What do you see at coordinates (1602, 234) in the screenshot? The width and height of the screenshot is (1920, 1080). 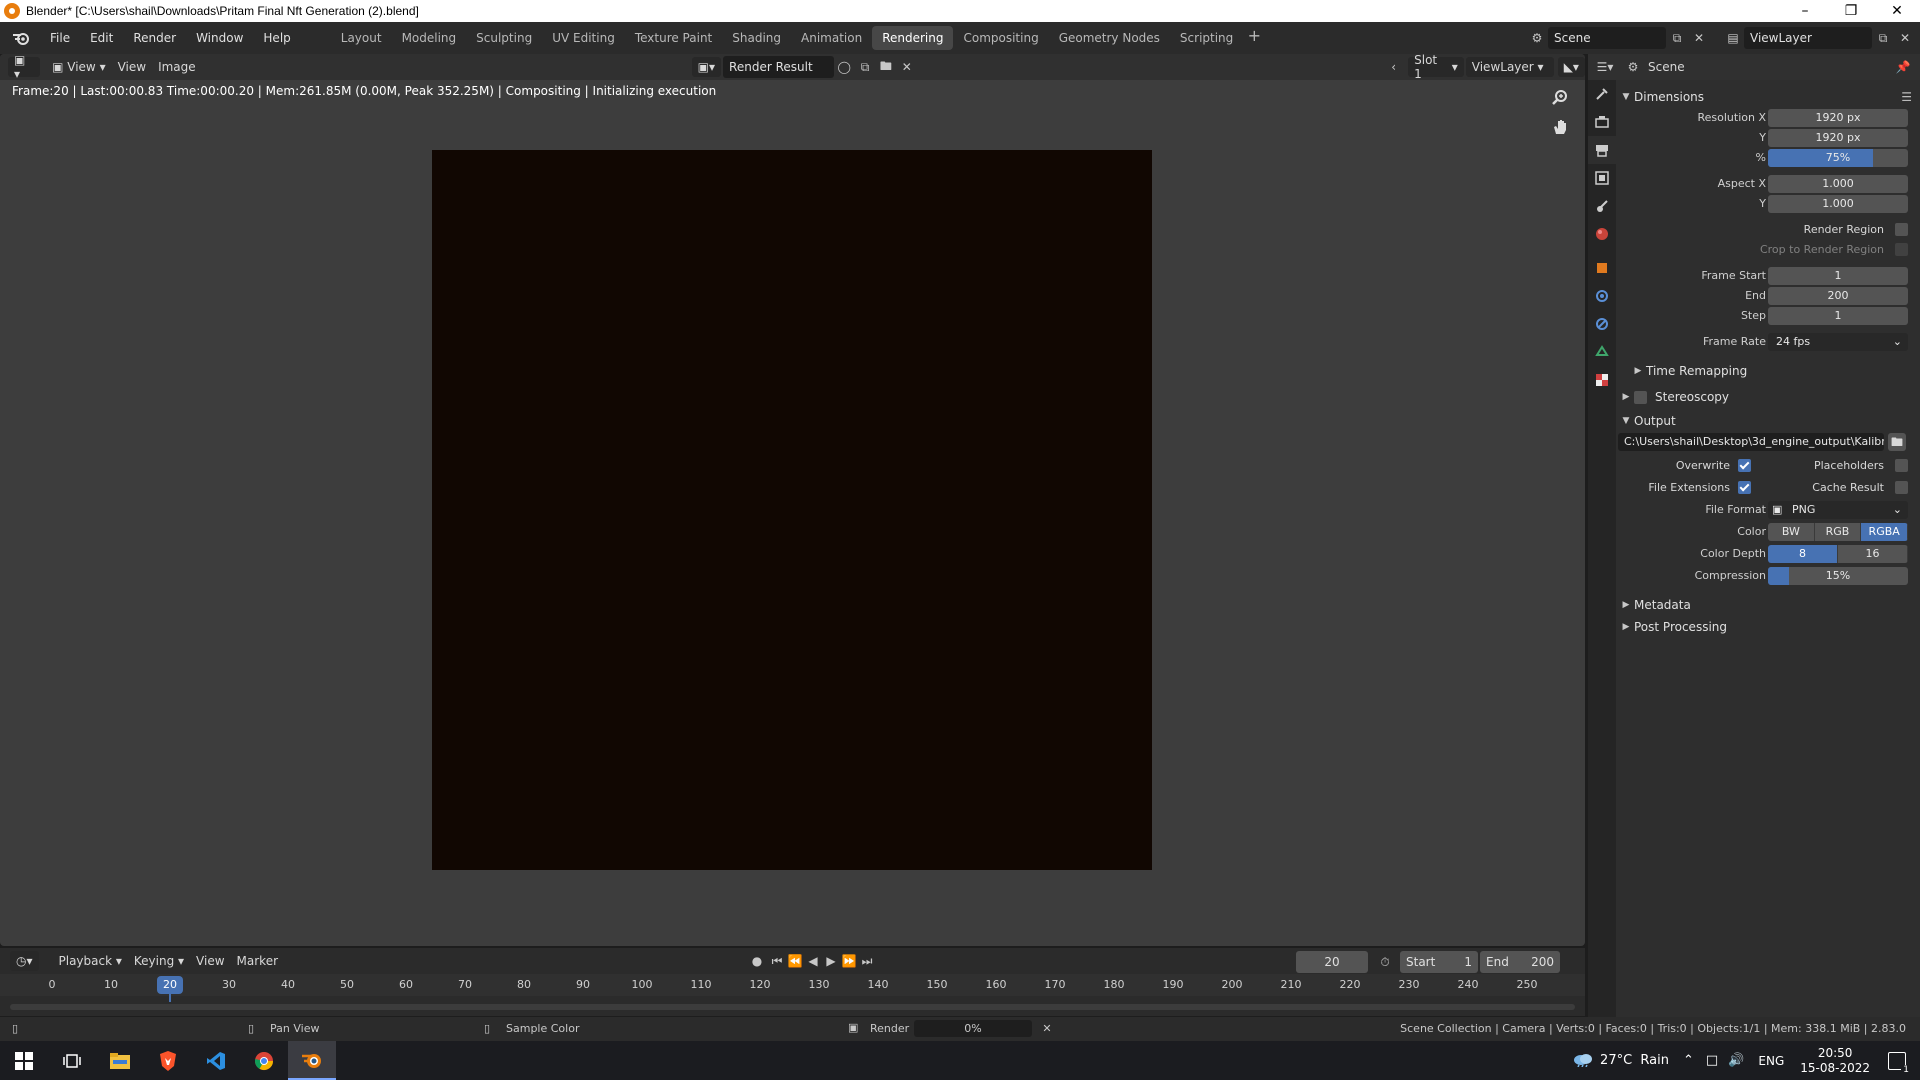 I see `world-tab-icon` at bounding box center [1602, 234].